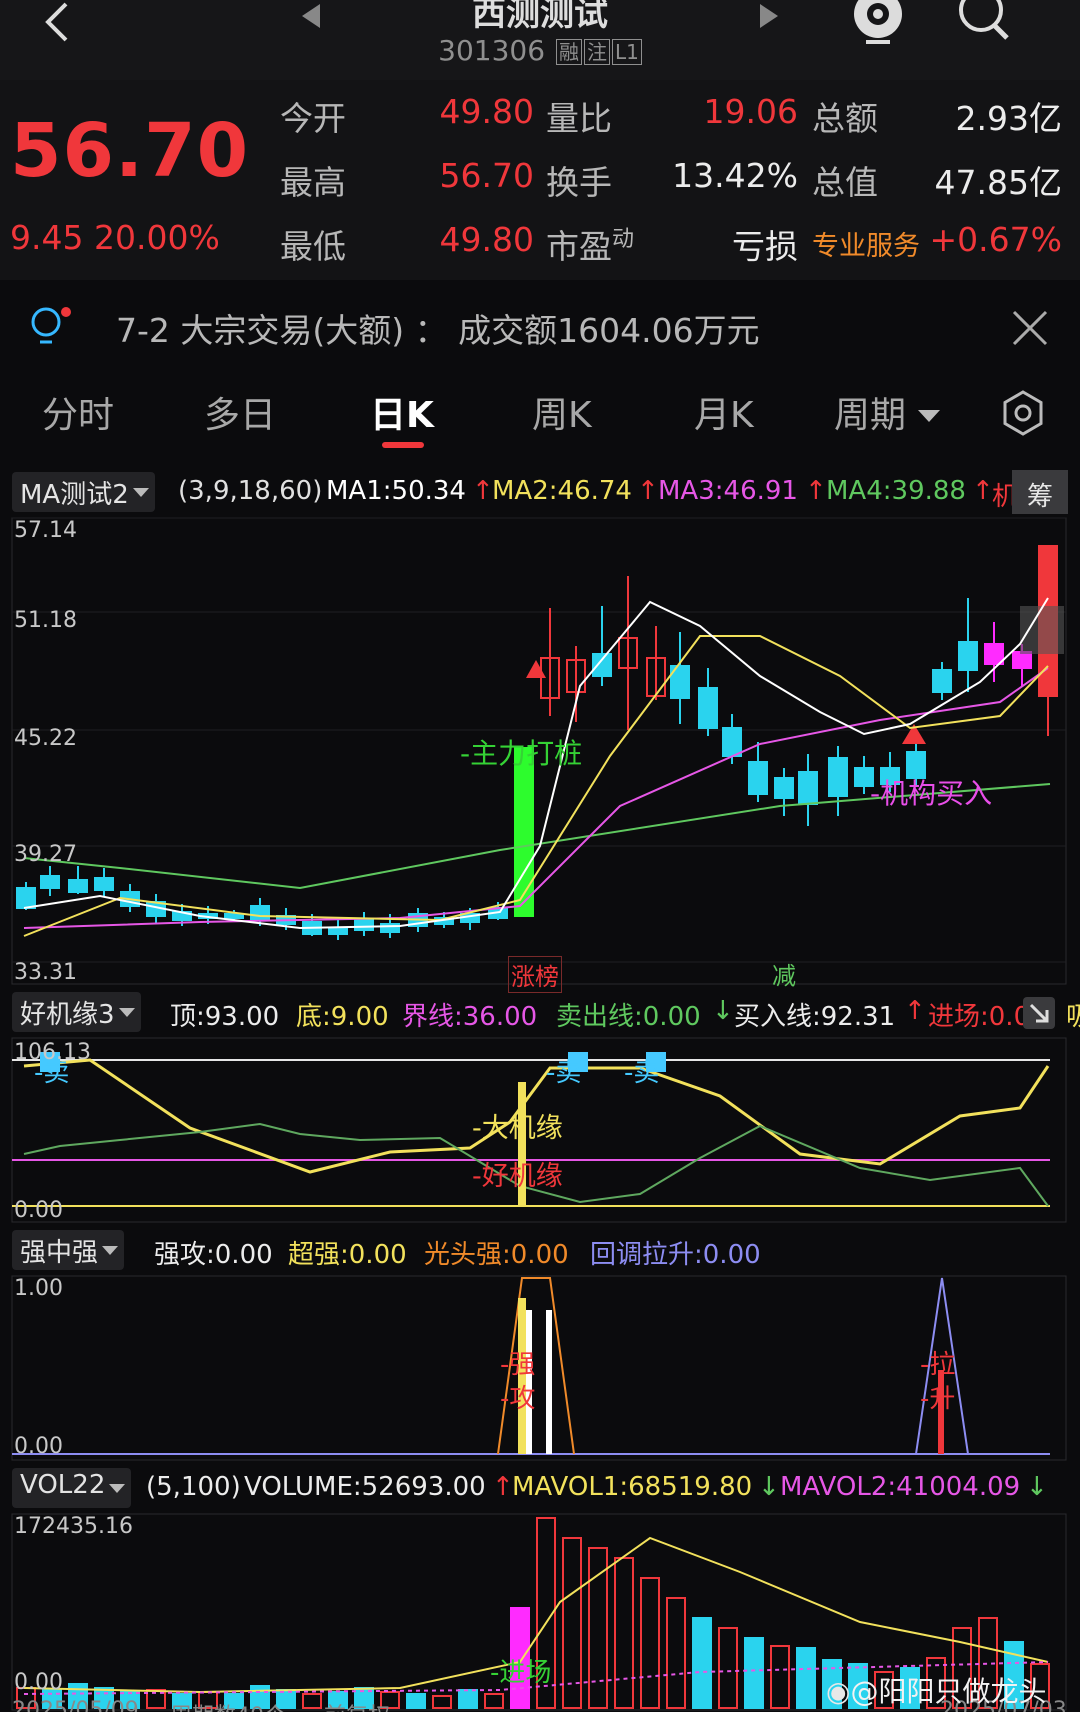 This screenshot has width=1080, height=1712. Describe the element at coordinates (915, 1011) in the screenshot. I see `hjy-buy-up-icon: ↑` at that location.